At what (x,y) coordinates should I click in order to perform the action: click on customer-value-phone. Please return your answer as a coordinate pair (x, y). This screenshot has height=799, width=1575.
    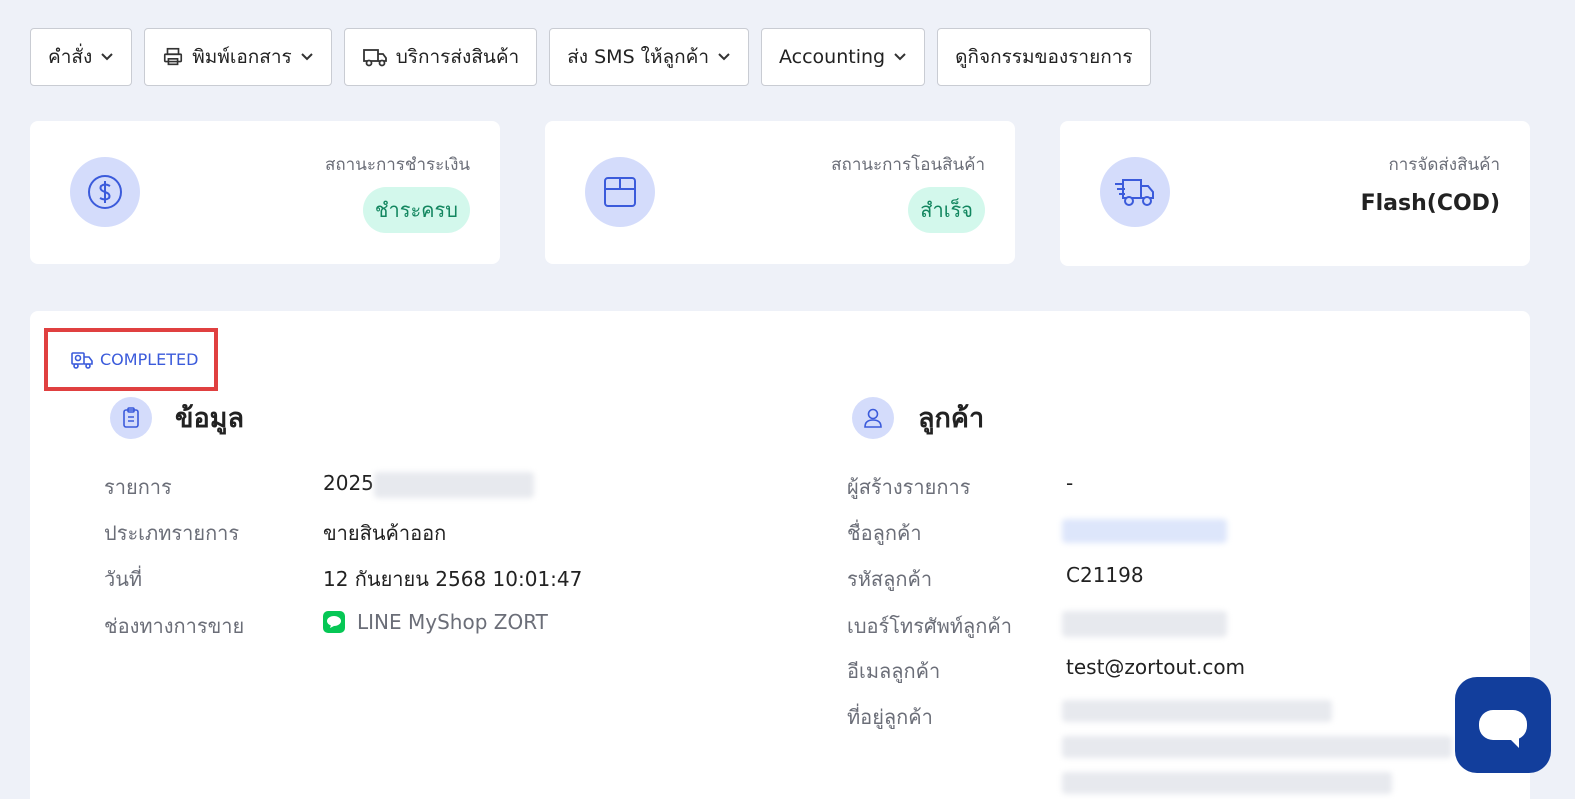
    Looking at the image, I should click on (1144, 623).